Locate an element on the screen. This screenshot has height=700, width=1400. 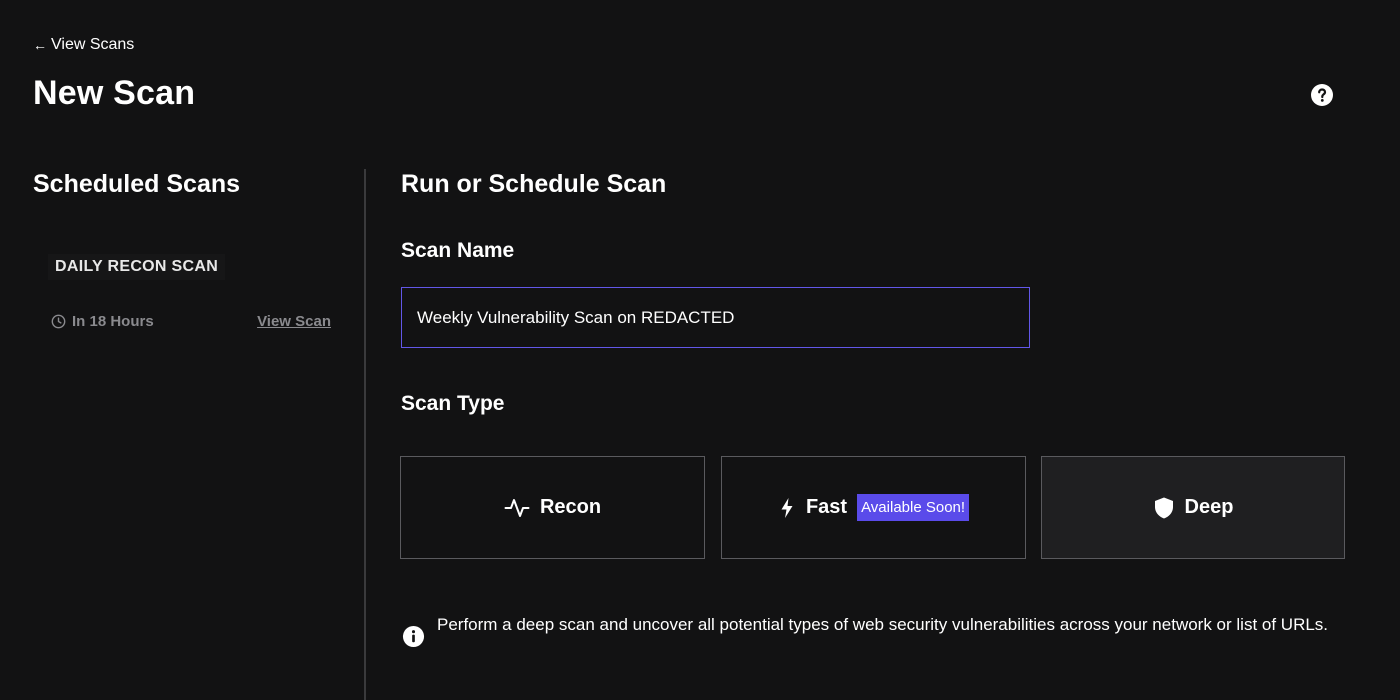
scheduled-scan-time: In 18 Hours is located at coordinates (102, 321).